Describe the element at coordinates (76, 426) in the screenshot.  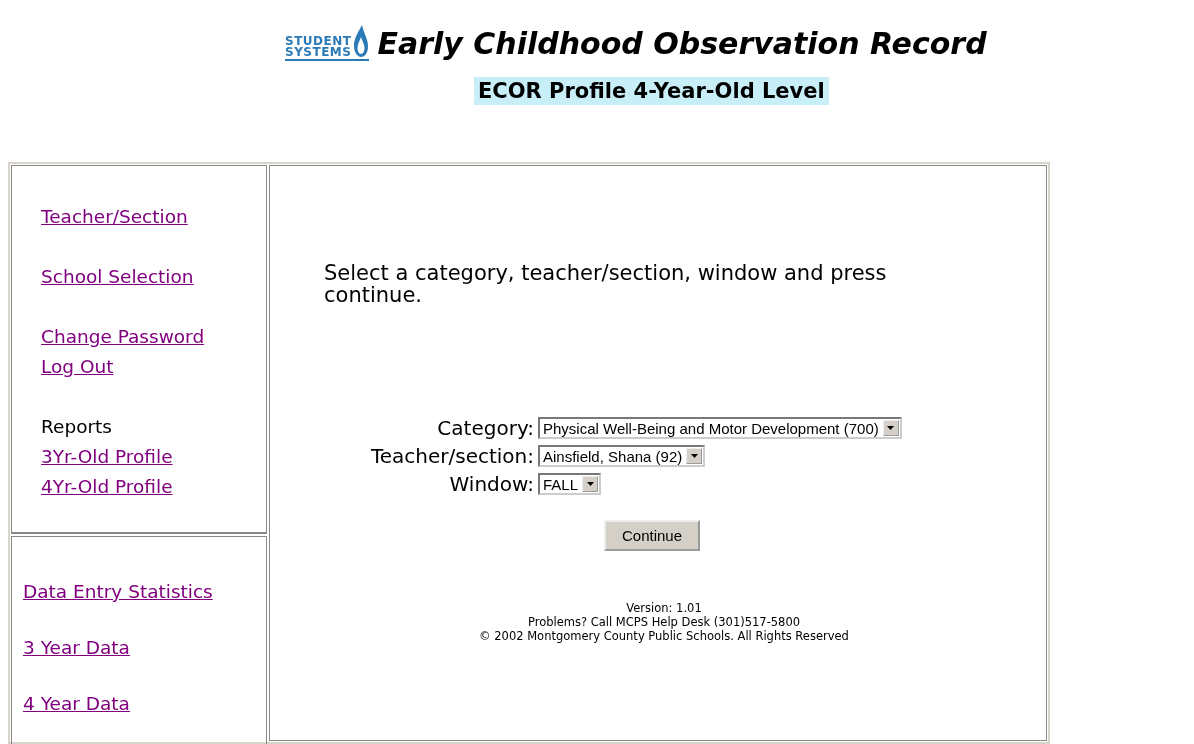
I see `section-label: Reports` at that location.